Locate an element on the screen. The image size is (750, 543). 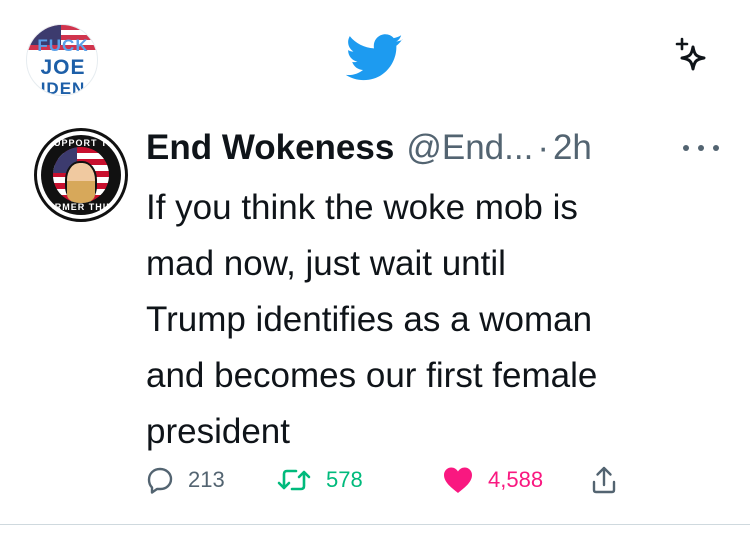
avatar-text-line2: JOE is located at coordinates (63, 67).